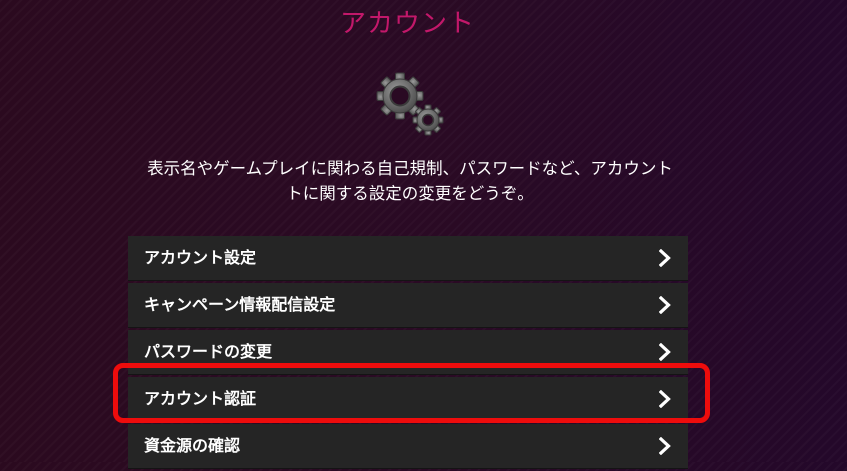  What do you see at coordinates (200, 398) in the screenshot?
I see `menu-item-label: アカウント認証` at bounding box center [200, 398].